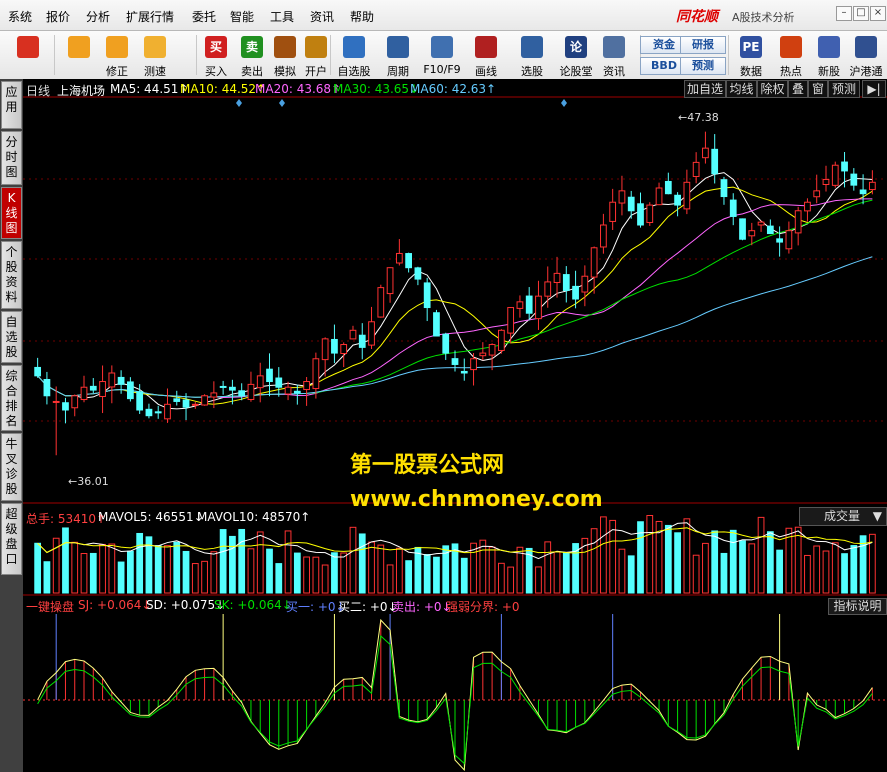  Describe the element at coordinates (818, 89) in the screenshot. I see `chart-option-button: 窗` at that location.